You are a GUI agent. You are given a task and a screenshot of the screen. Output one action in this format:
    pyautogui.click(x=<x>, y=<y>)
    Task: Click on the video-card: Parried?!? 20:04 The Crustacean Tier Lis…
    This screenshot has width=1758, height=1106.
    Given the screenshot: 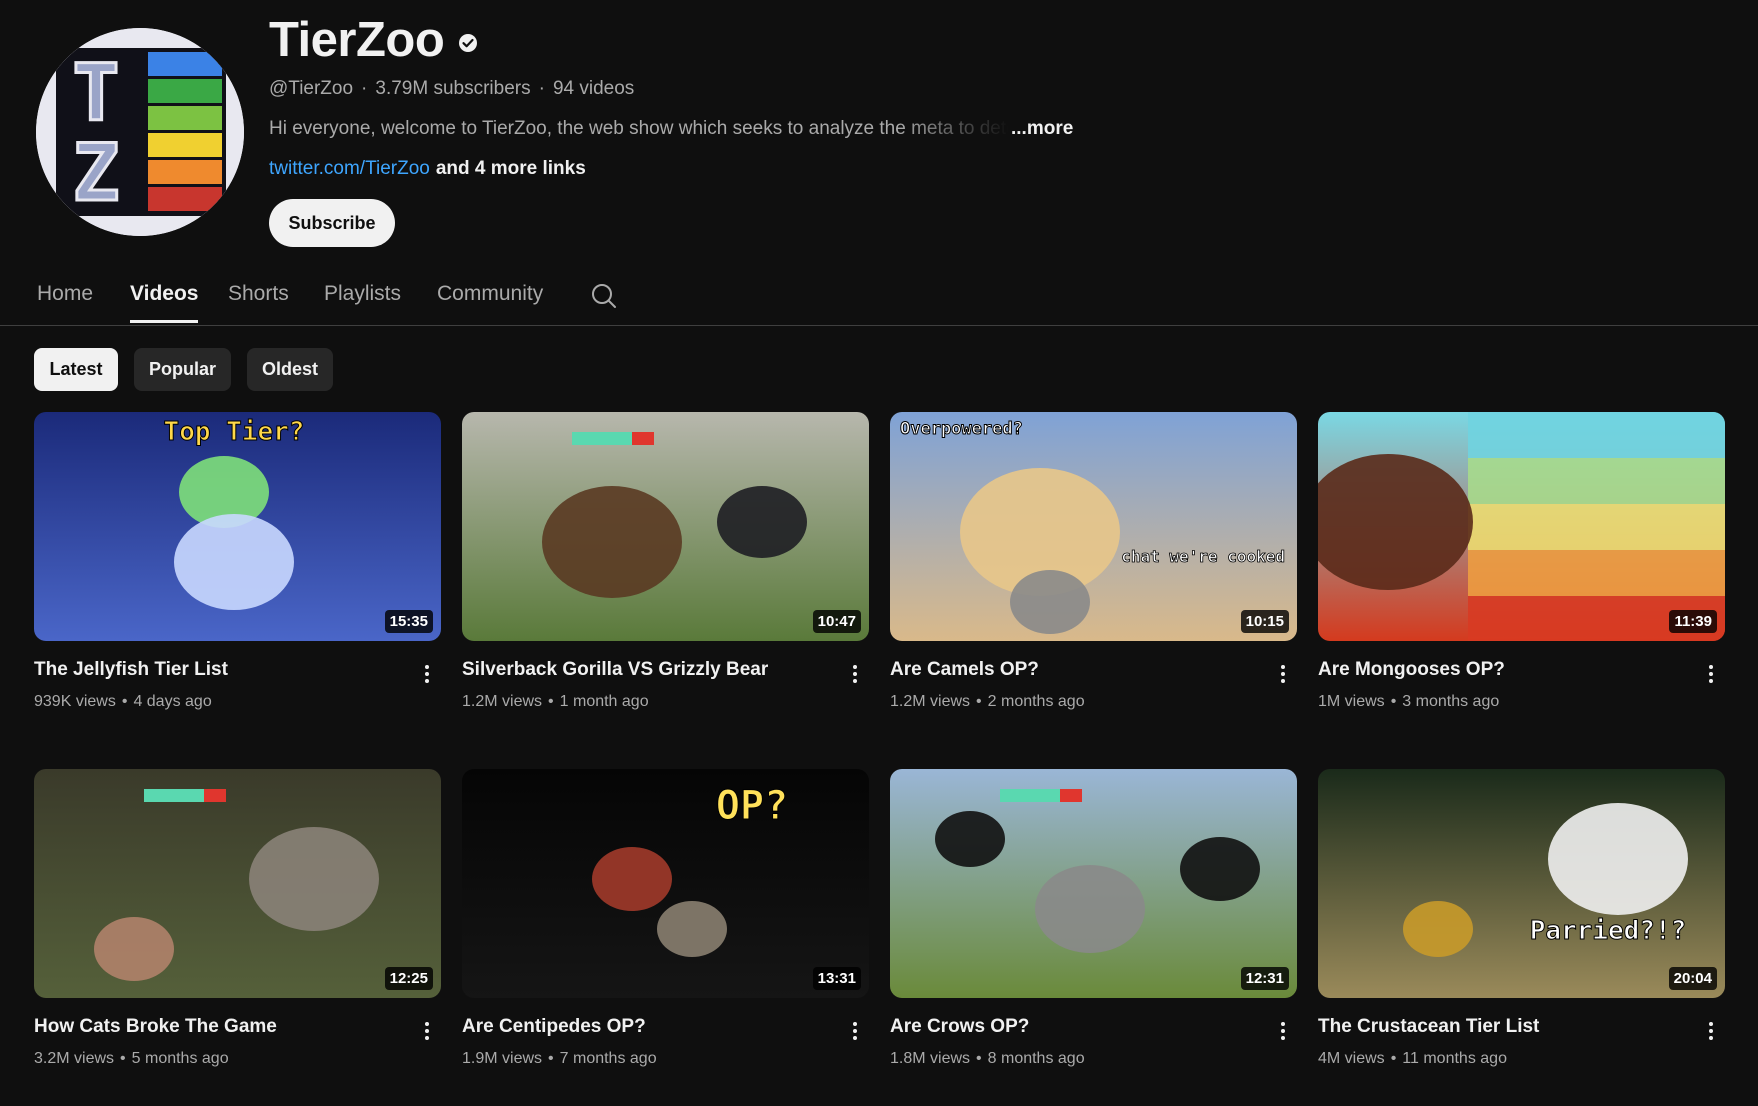 What is the action you would take?
    pyautogui.click(x=1521, y=918)
    